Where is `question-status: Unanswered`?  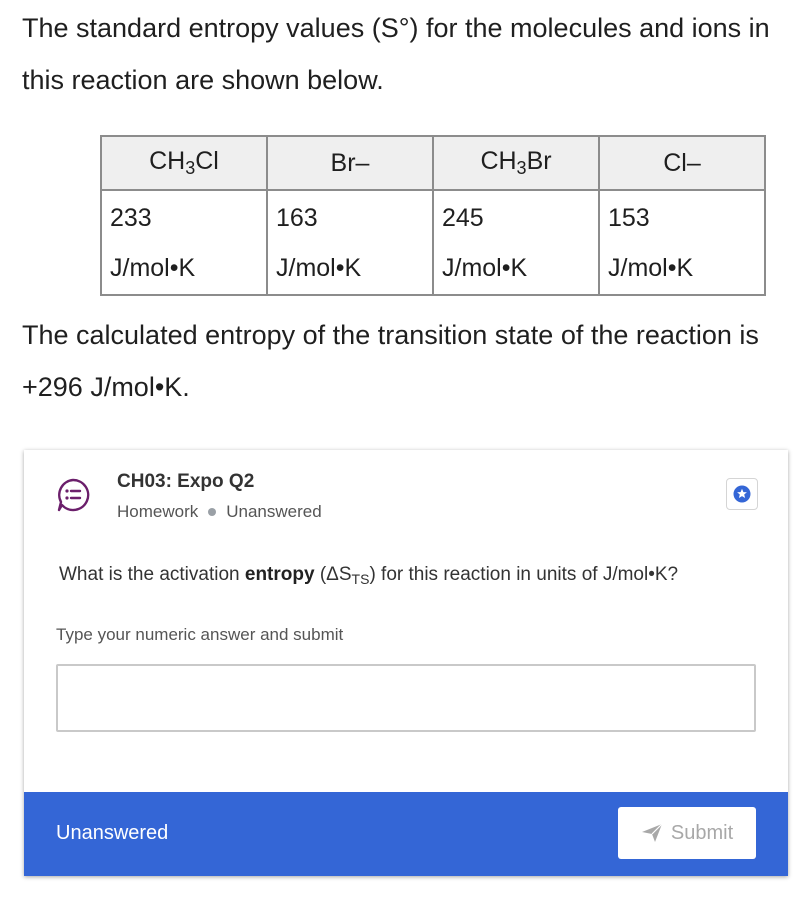 question-status: Unanswered is located at coordinates (274, 511).